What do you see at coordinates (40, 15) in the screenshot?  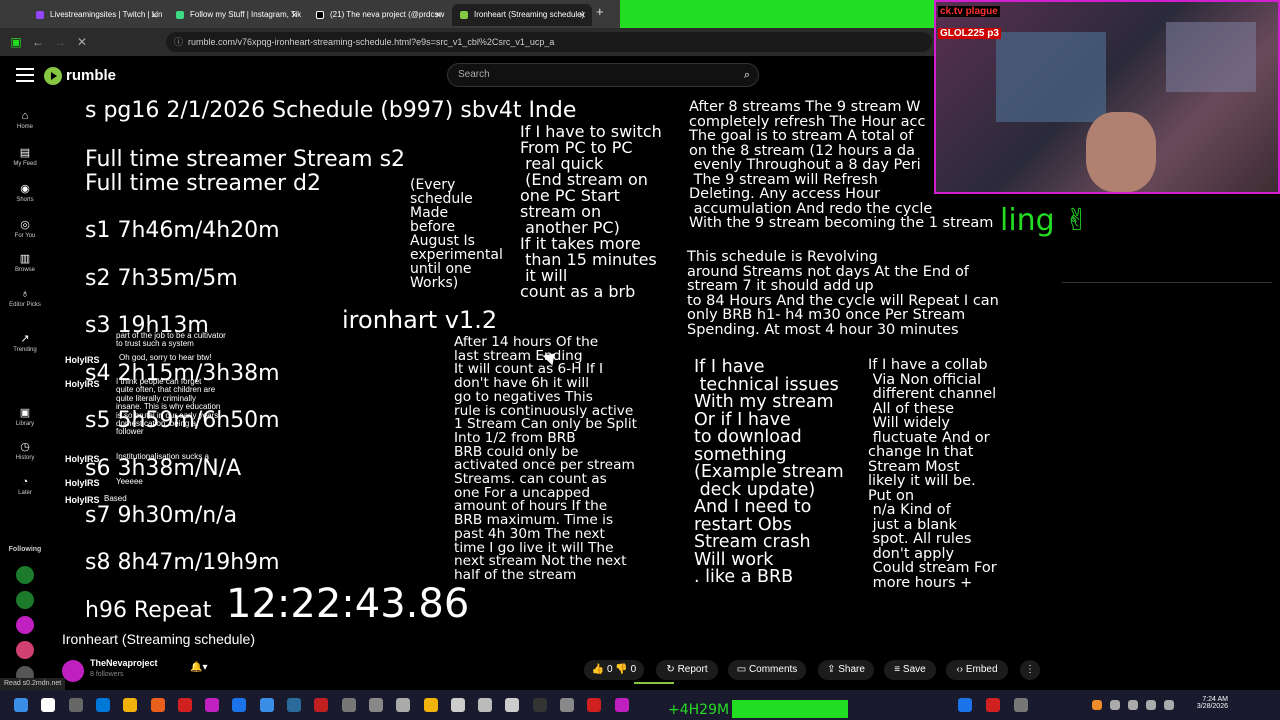 I see `twitch-favicon-icon` at bounding box center [40, 15].